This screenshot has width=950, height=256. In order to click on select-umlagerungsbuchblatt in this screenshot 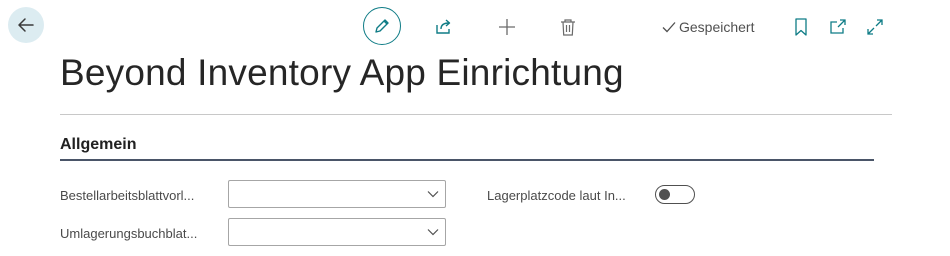, I will do `click(337, 232)`.